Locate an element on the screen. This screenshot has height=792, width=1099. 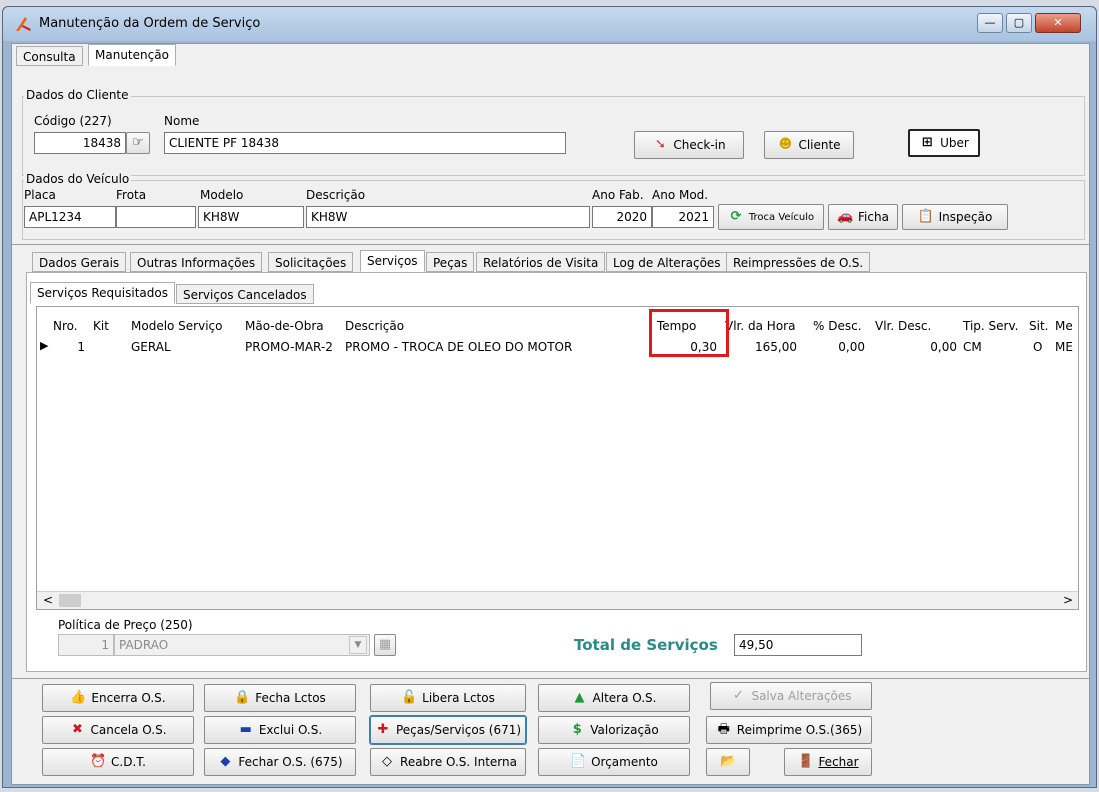
alarm-clock-icon: ⏰ is located at coordinates (98, 761).